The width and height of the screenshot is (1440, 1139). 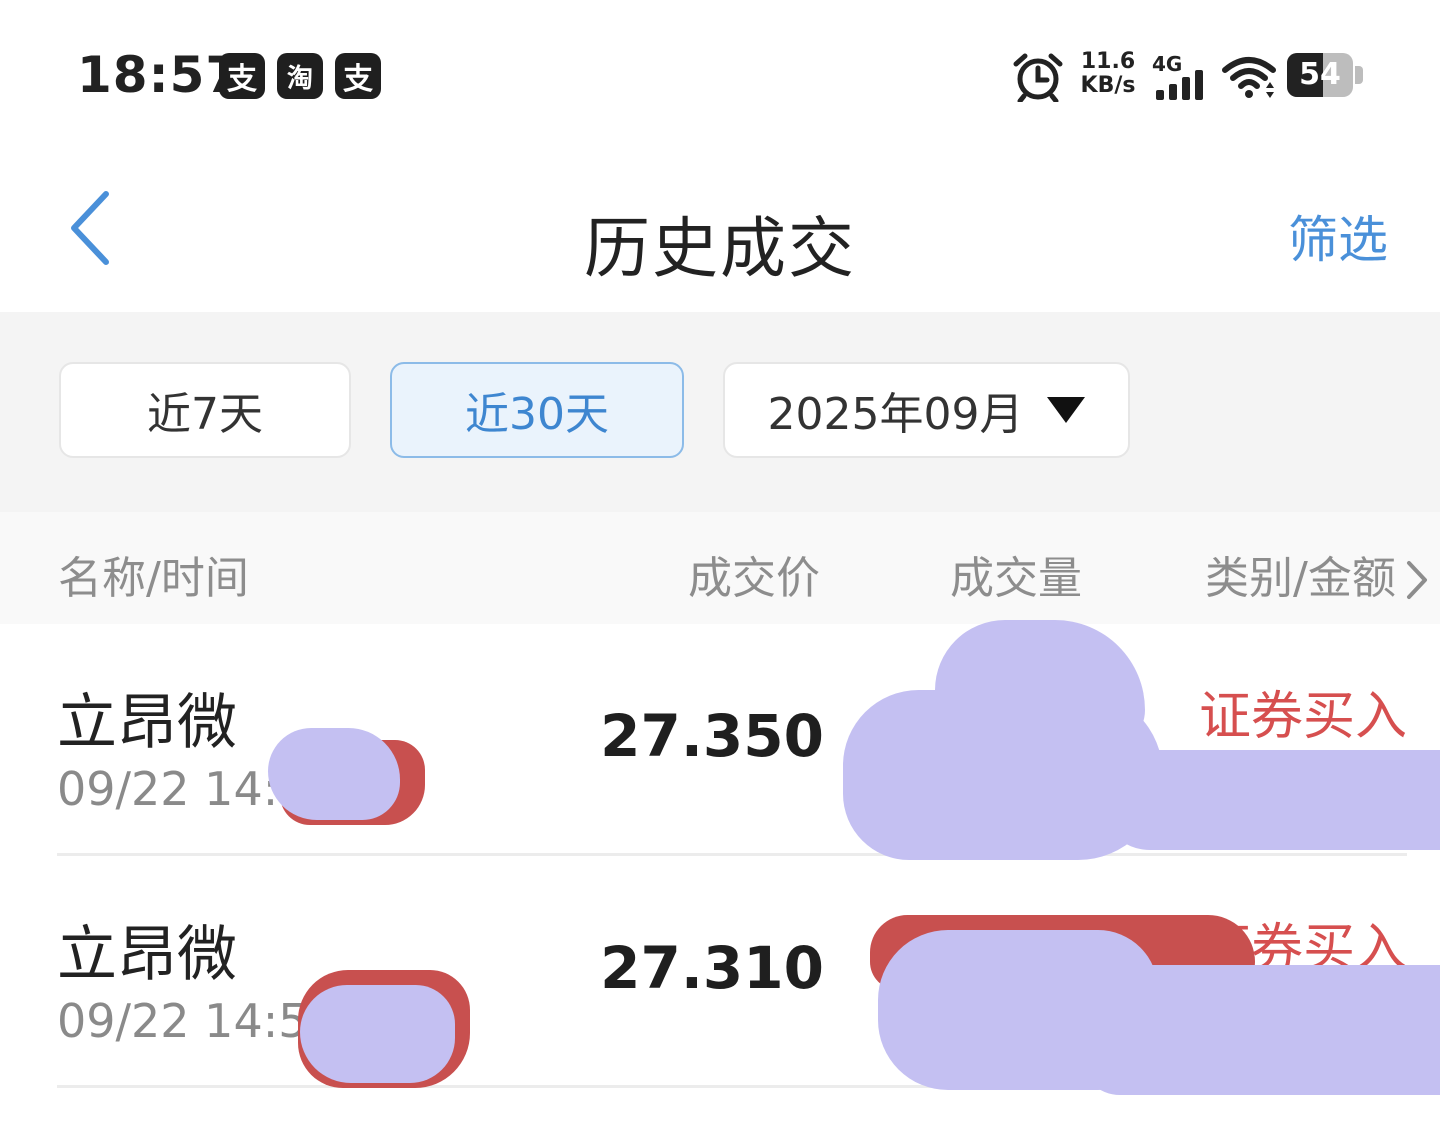 What do you see at coordinates (1249, 77) in the screenshot?
I see `wifi-icon` at bounding box center [1249, 77].